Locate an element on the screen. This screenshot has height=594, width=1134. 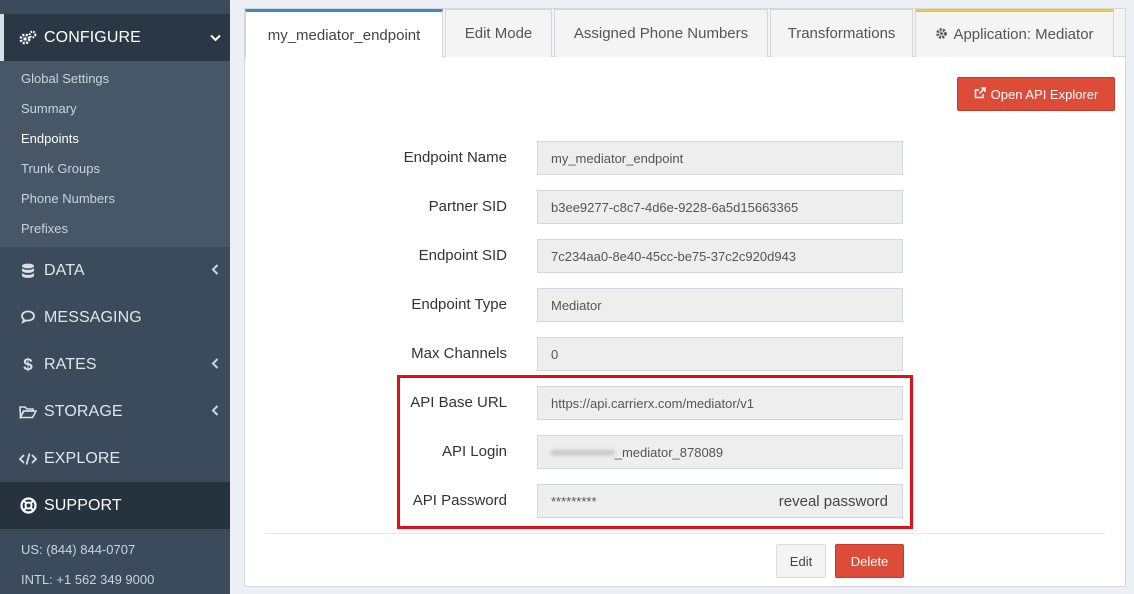
tab-transformations: Transformations is located at coordinates (841, 33).